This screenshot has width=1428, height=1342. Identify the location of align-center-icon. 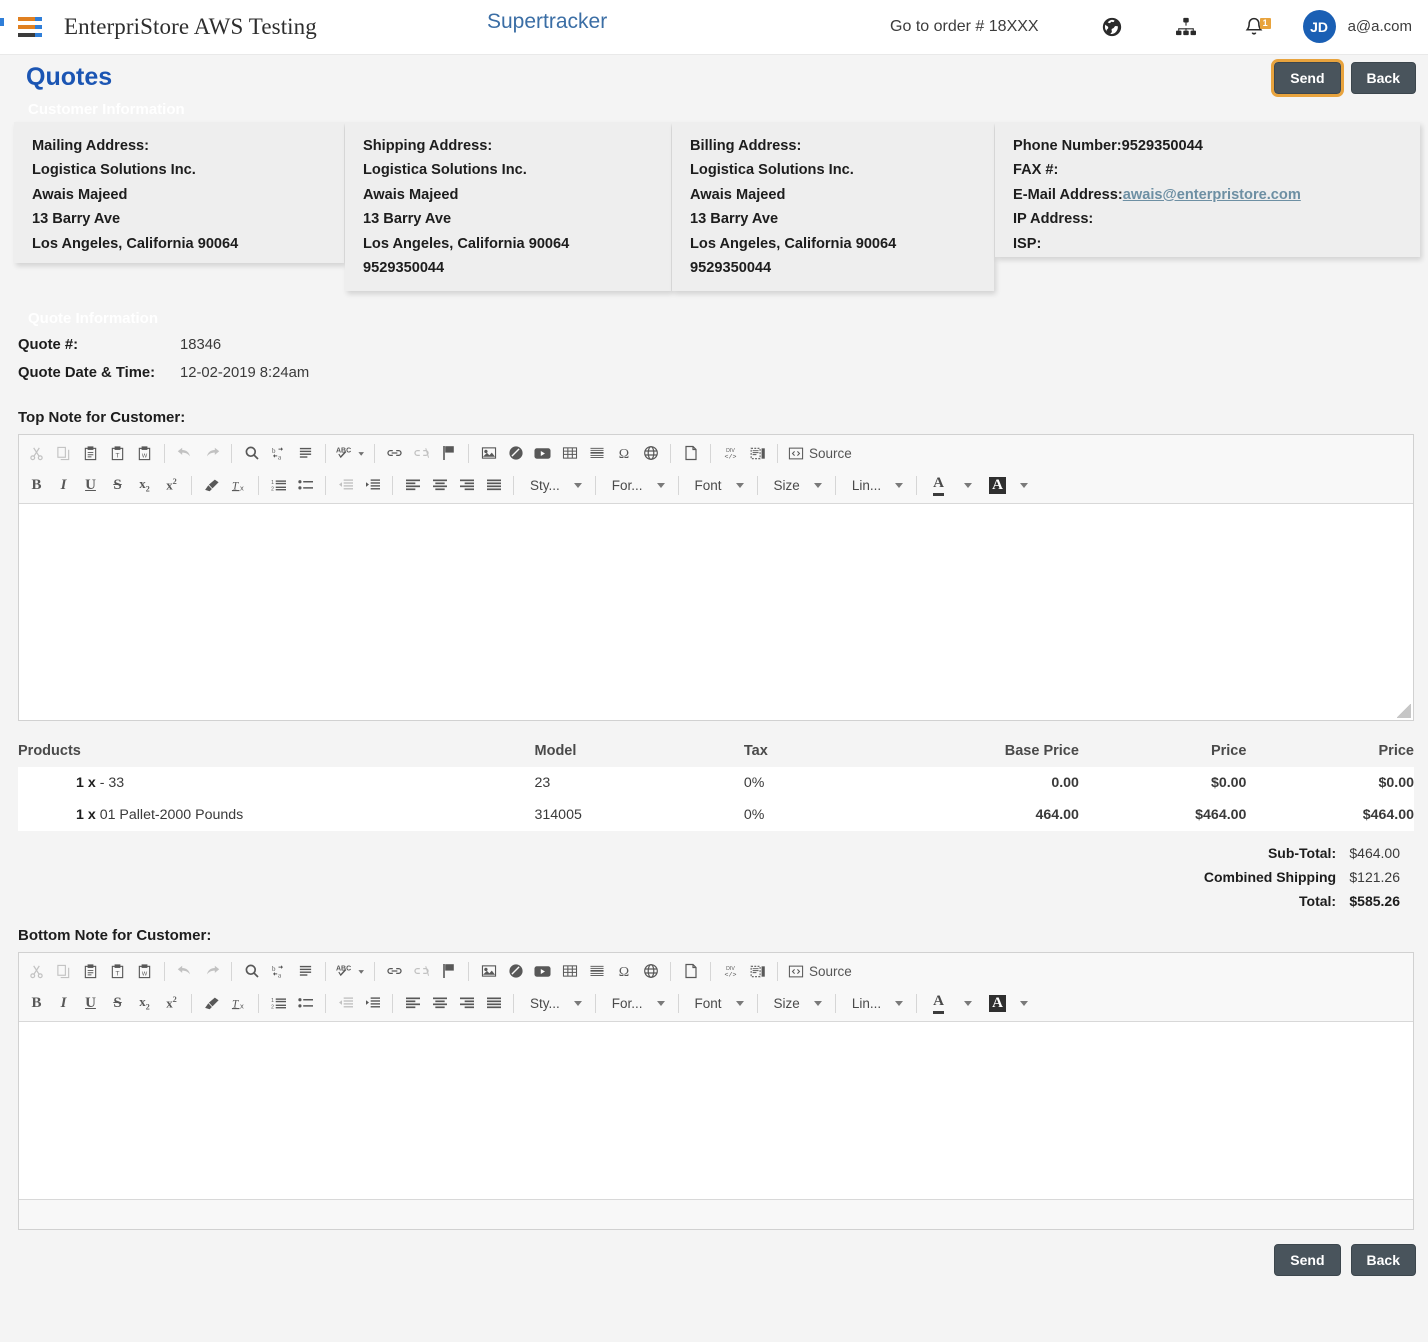
(439, 485).